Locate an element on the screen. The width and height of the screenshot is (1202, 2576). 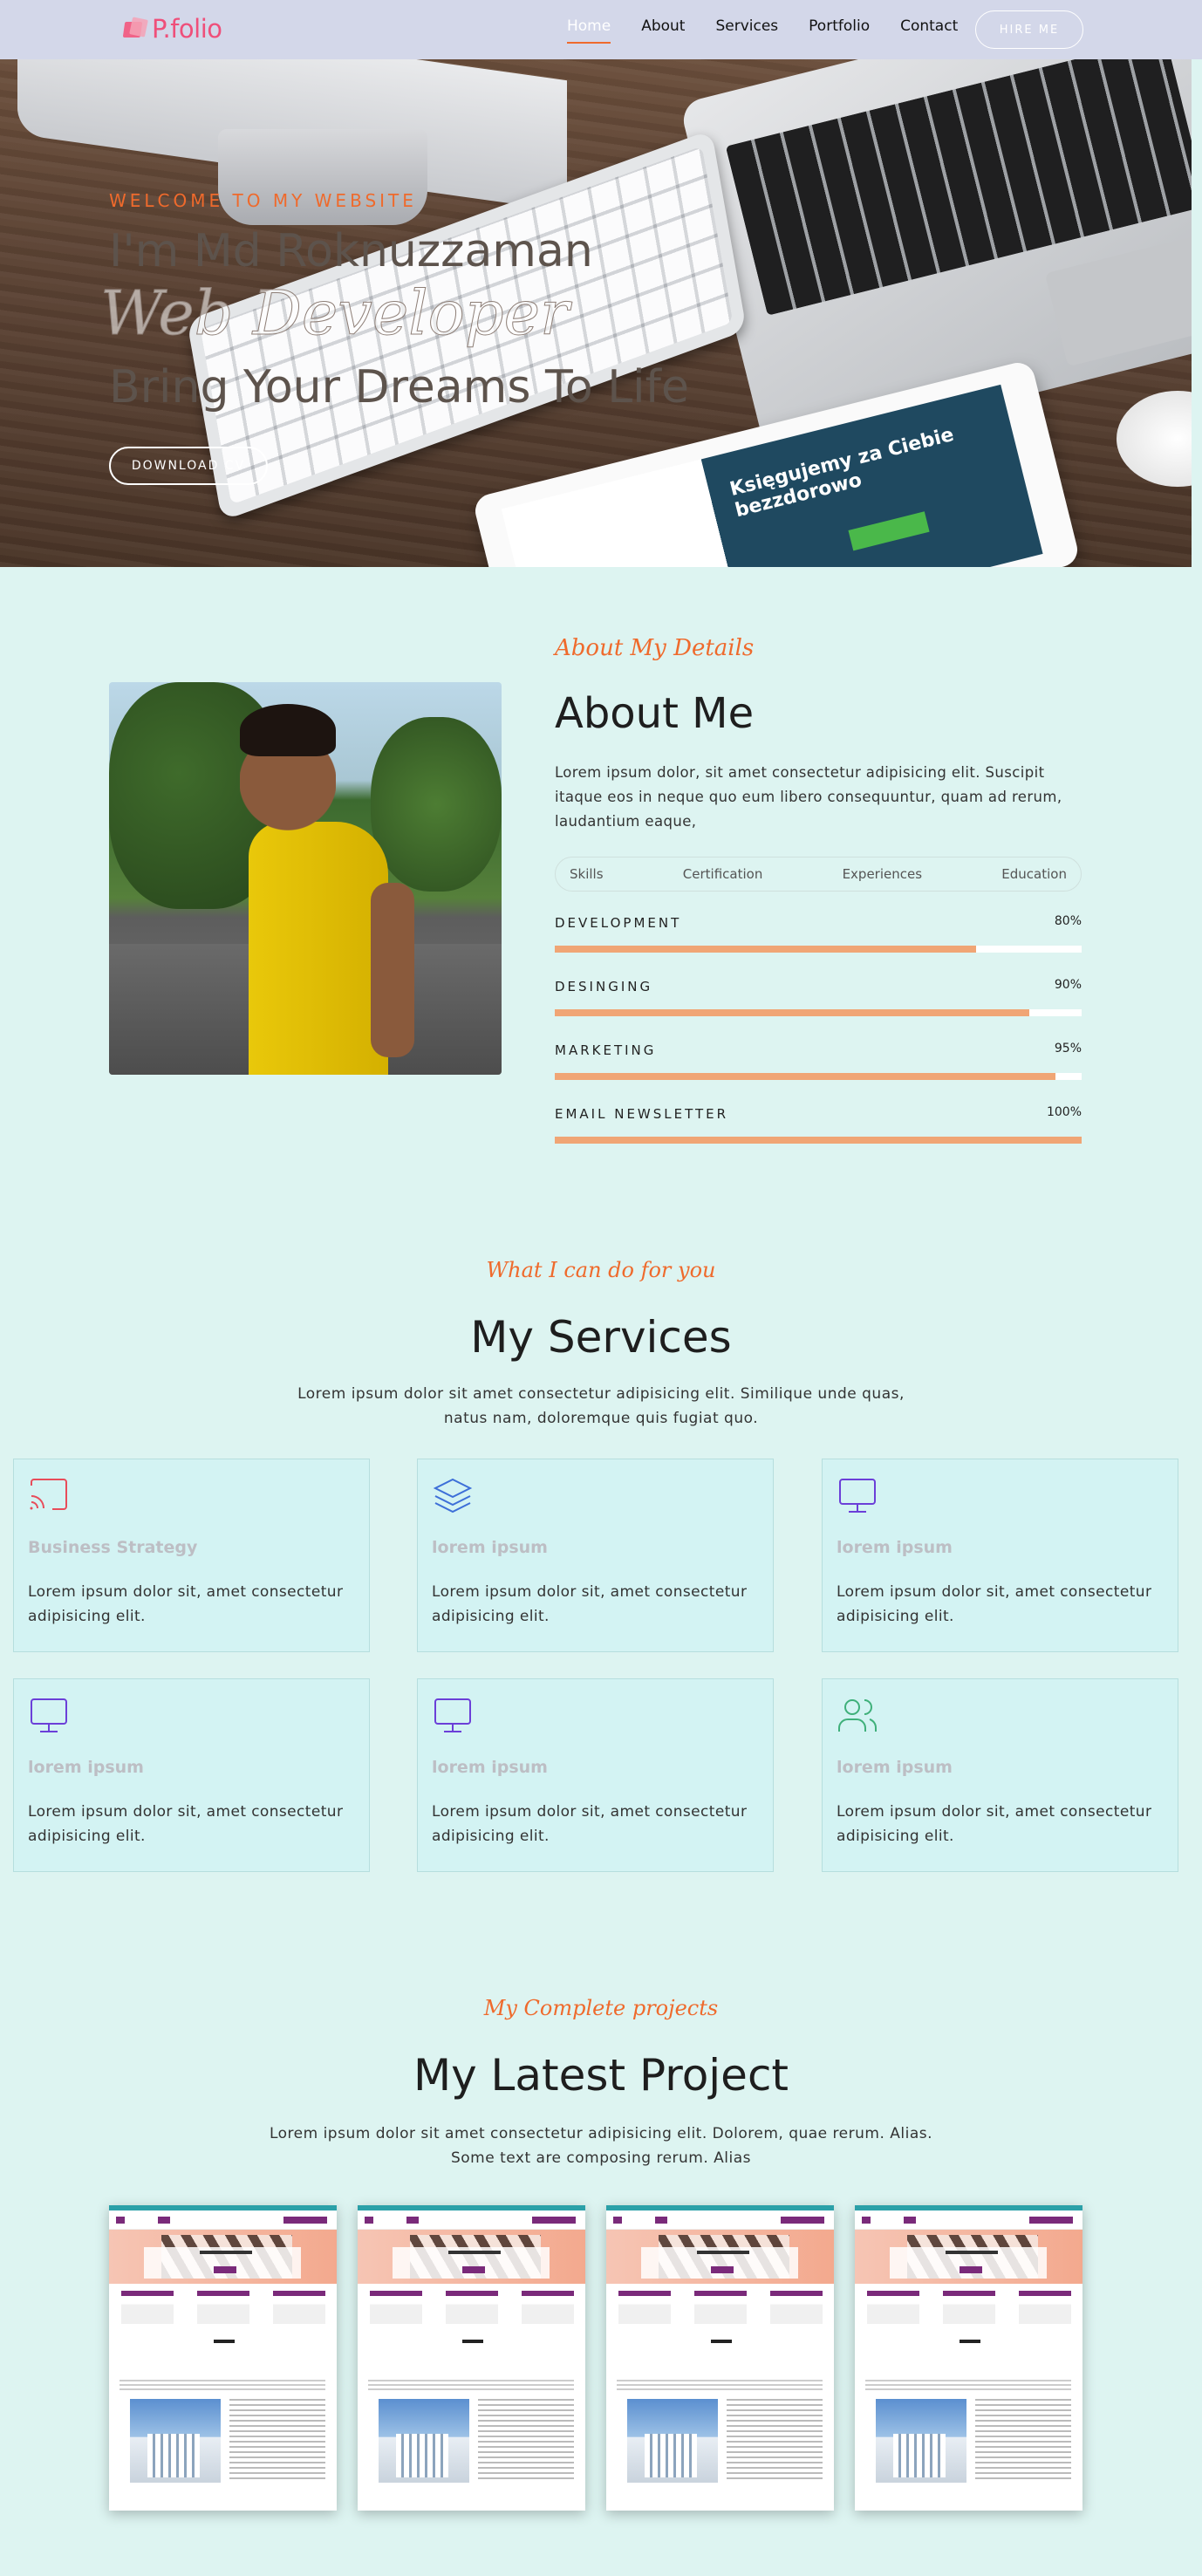
tab-experiences: Experiences is located at coordinates (883, 874).